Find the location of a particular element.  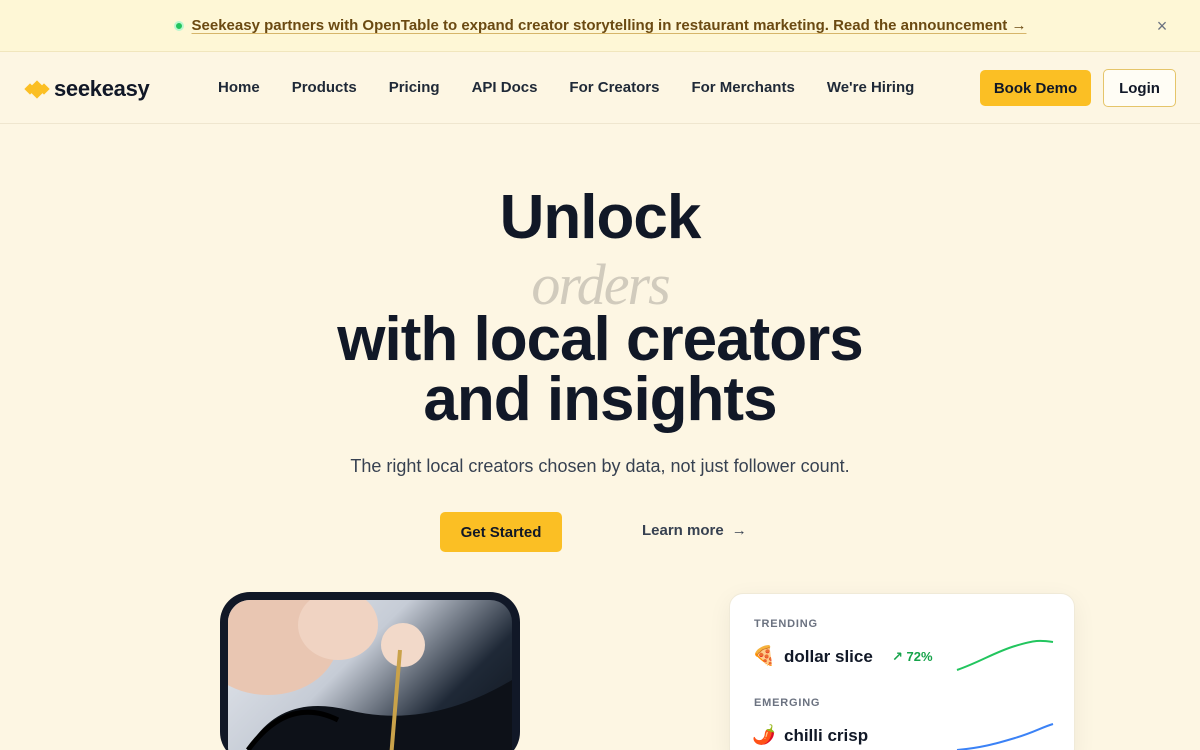

arrow-right-icon: → is located at coordinates (739, 530).